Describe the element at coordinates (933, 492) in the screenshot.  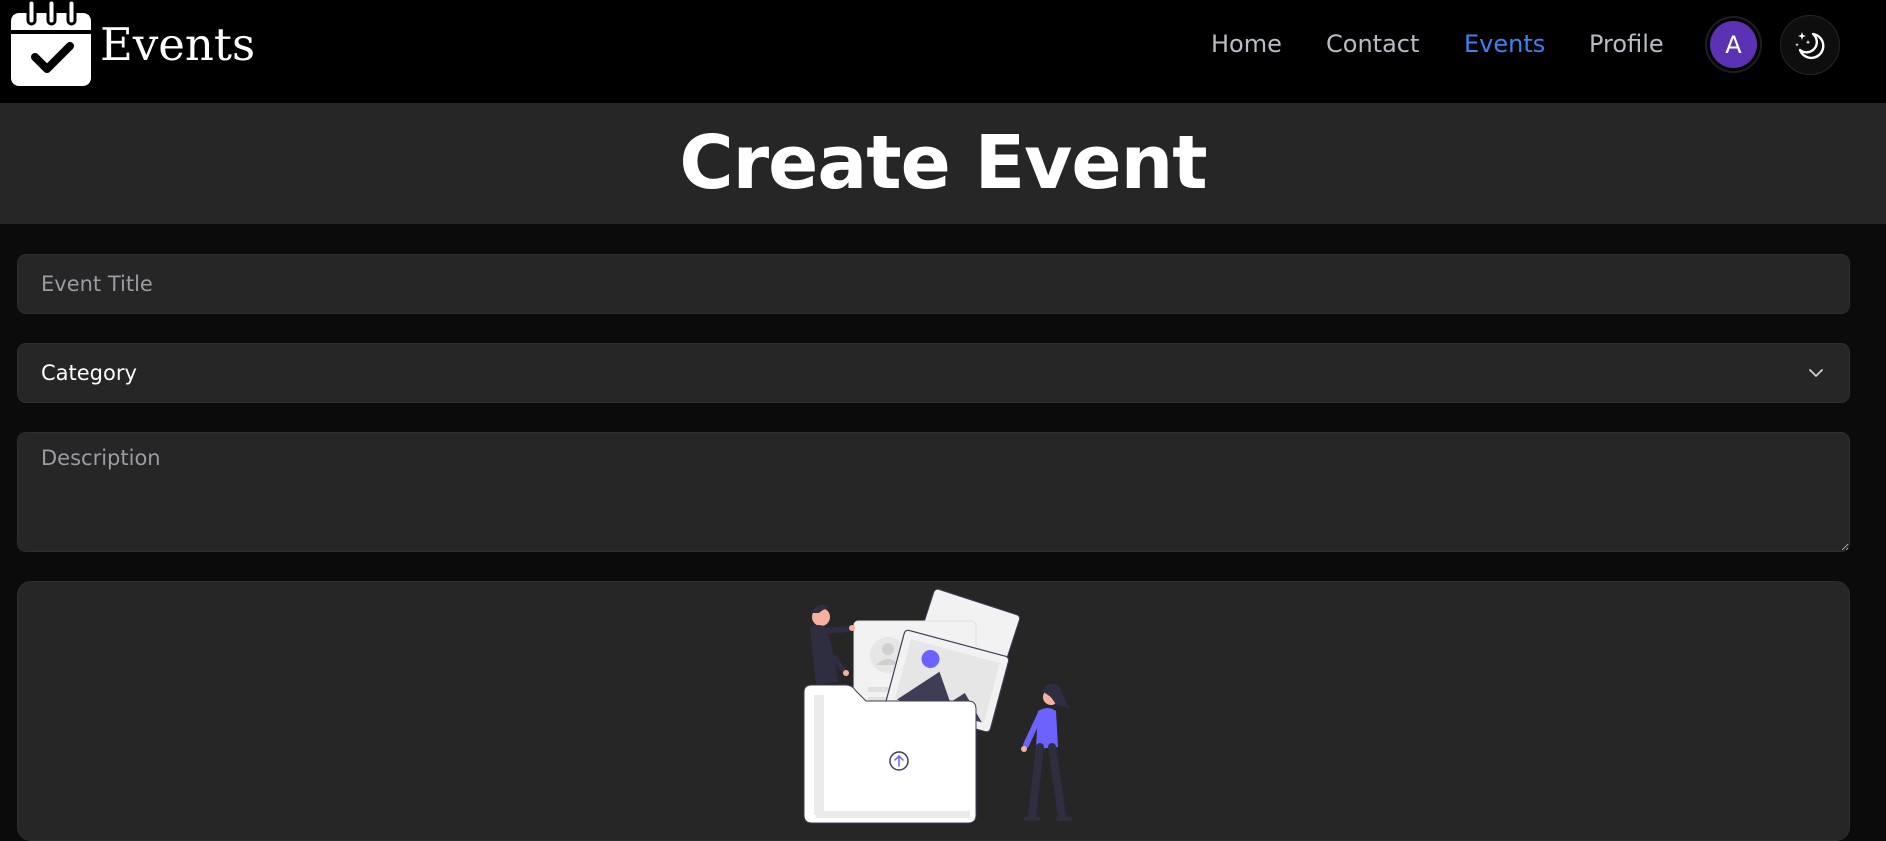
I see `description-textarea` at that location.